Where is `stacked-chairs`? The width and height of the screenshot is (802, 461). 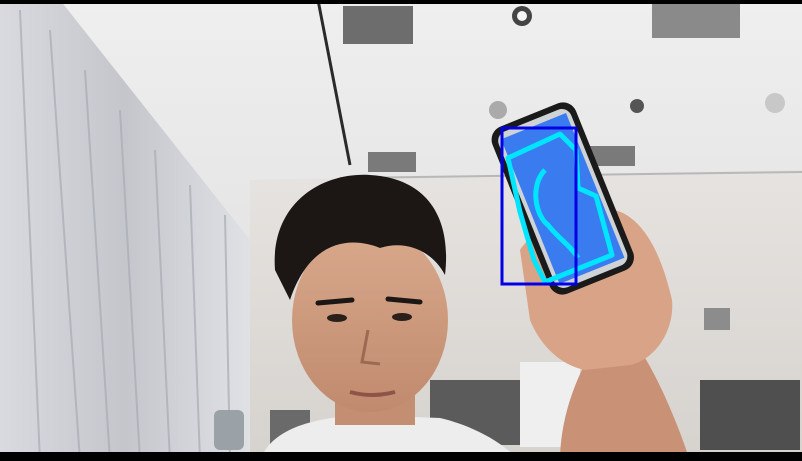
stacked-chairs is located at coordinates (750, 415).